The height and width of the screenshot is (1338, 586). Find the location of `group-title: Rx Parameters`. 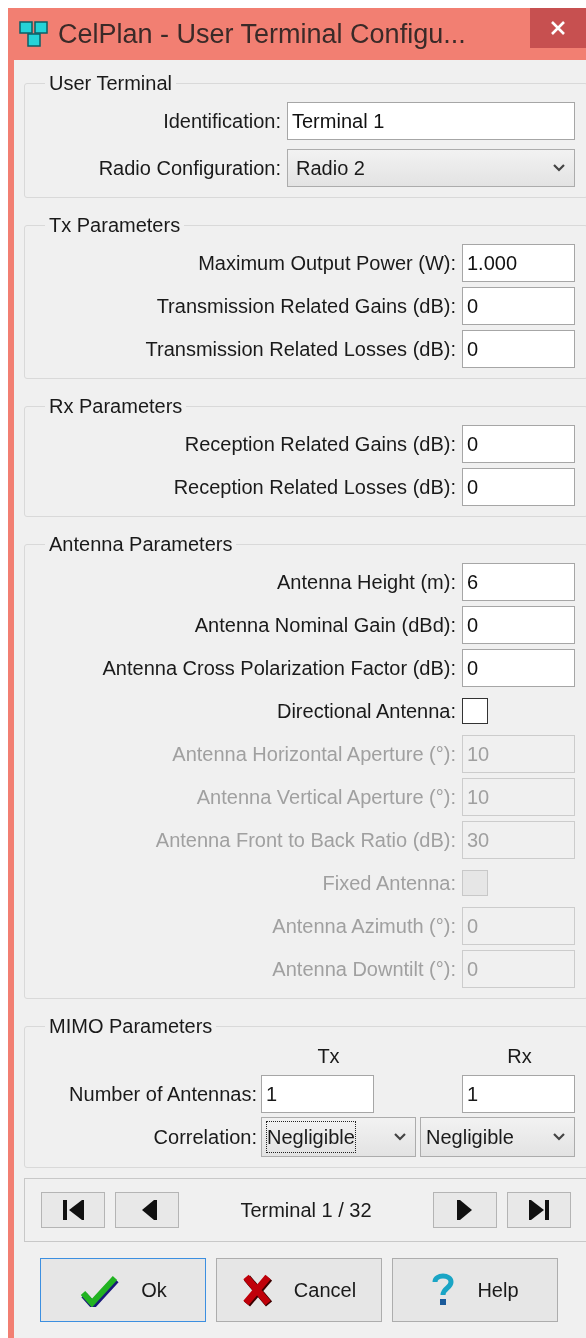

group-title: Rx Parameters is located at coordinates (116, 406).